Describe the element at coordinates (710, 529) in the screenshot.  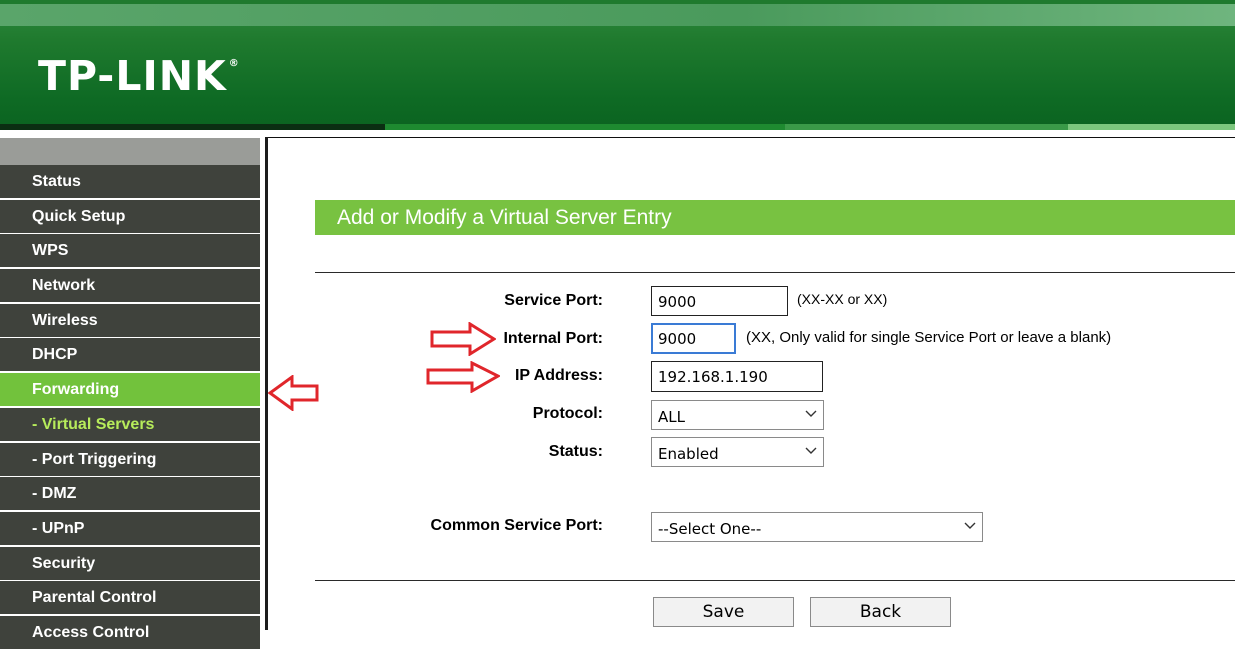
I see `common-service-port-value: --Select One--` at that location.